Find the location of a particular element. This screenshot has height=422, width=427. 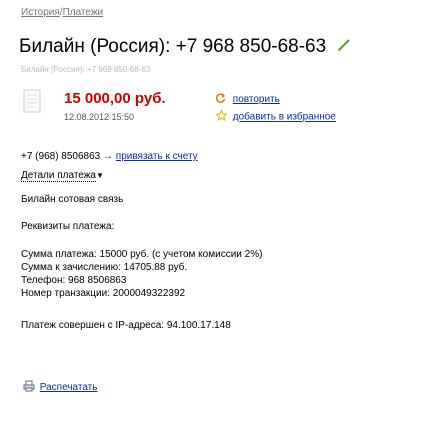

breadcrumb: История/Платежи is located at coordinates (62, 12).